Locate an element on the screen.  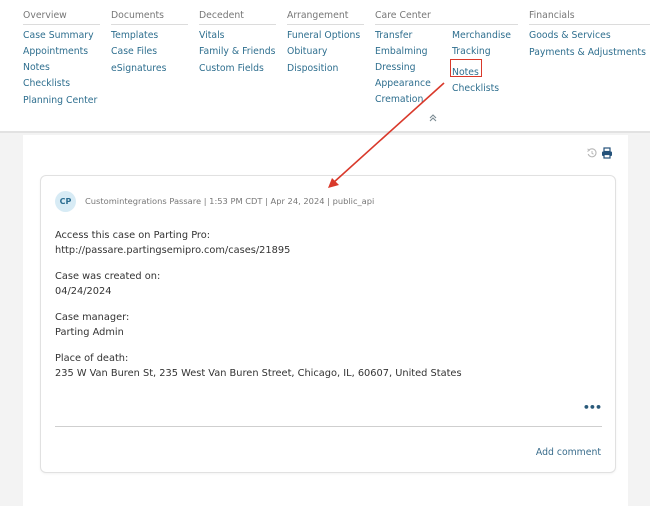
nav-link-case-summary: Case Summary is located at coordinates (61, 36).